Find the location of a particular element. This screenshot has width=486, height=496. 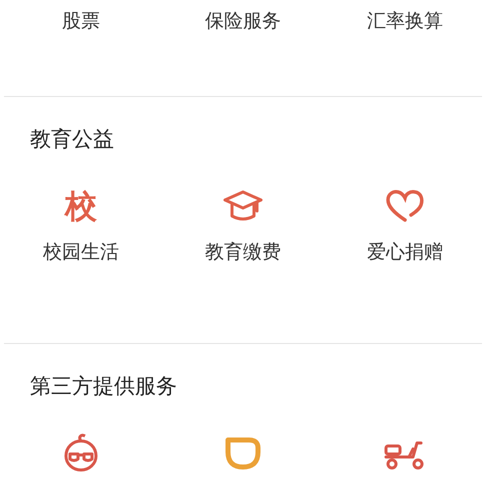

service-label: 教育缴费 is located at coordinates (243, 252).